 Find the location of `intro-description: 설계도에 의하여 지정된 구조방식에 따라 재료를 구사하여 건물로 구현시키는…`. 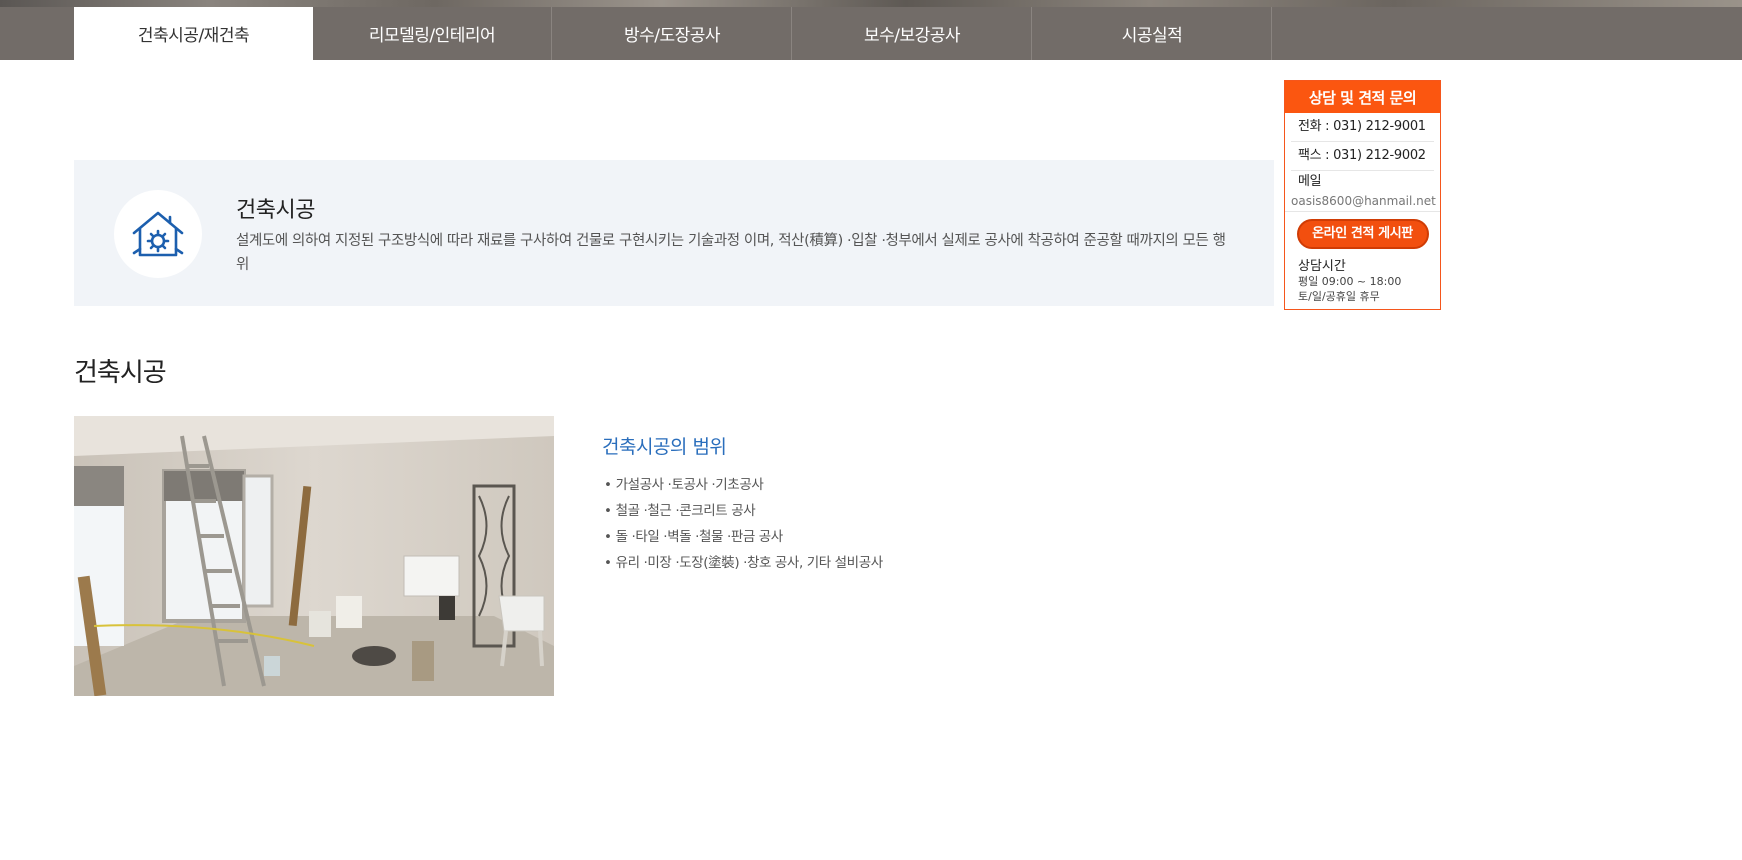

intro-description: 설계도에 의하여 지정된 구조방식에 따라 재료를 구사하여 건물로 구현시키는… is located at coordinates (731, 253).